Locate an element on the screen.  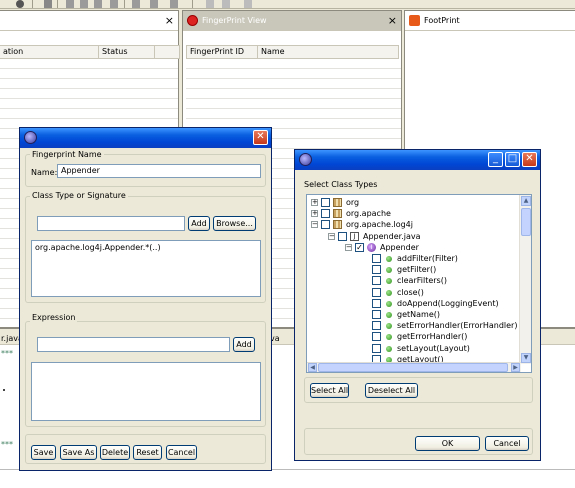
next-annotation-icon is located at coordinates (70, 4).